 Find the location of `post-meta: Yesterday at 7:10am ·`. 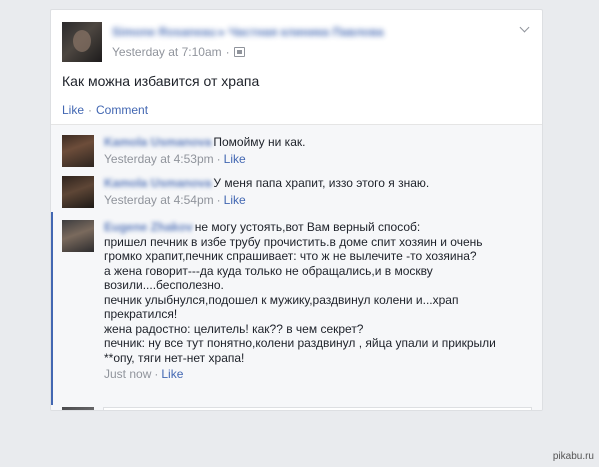

post-meta: Yesterday at 7:10am · is located at coordinates (178, 52).